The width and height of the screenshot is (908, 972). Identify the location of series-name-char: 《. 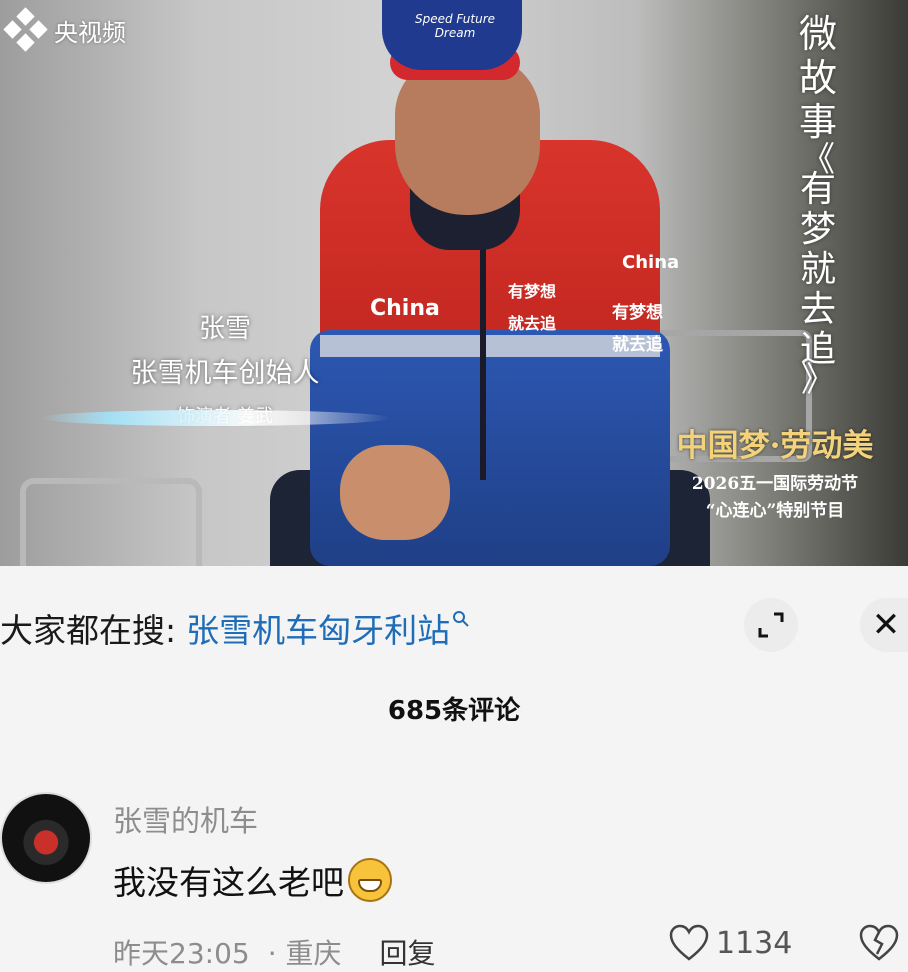
(818, 160).